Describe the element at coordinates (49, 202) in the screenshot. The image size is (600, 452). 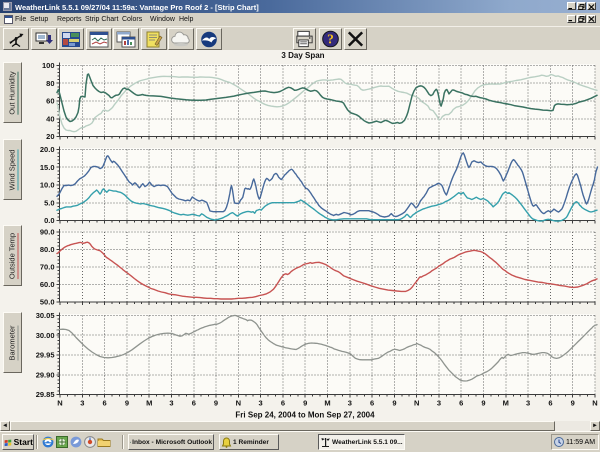
I see `svg-text: 5.0` at that location.